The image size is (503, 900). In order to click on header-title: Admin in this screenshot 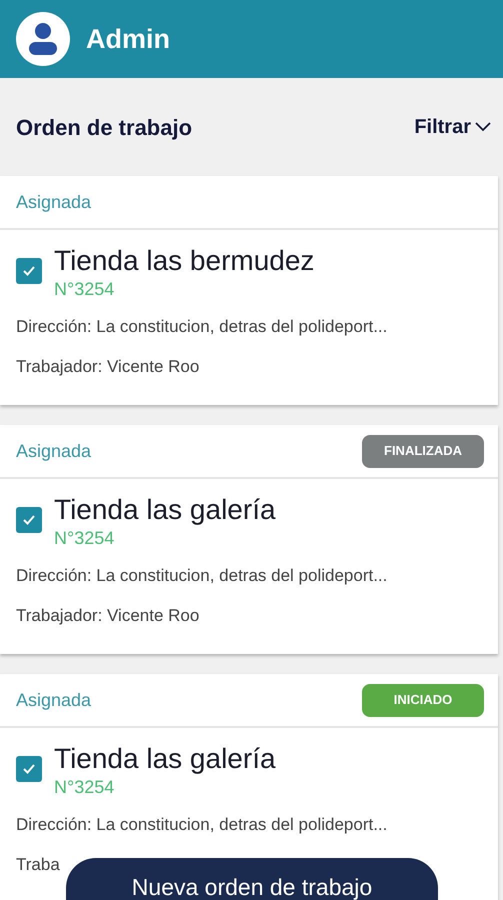, I will do `click(128, 39)`.